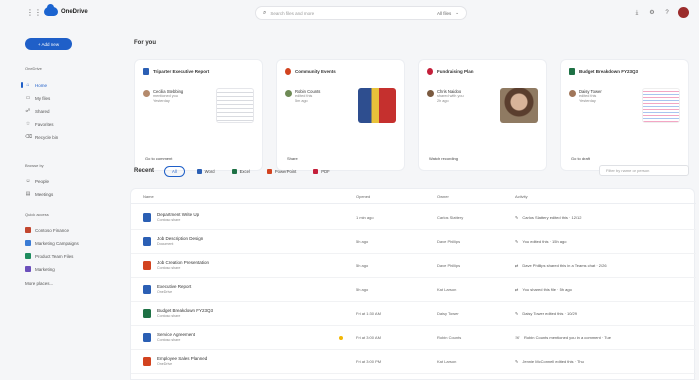 Image resolution: width=699 pixels, height=380 pixels. I want to click on sidebar-item-label: Home, so click(41, 85).